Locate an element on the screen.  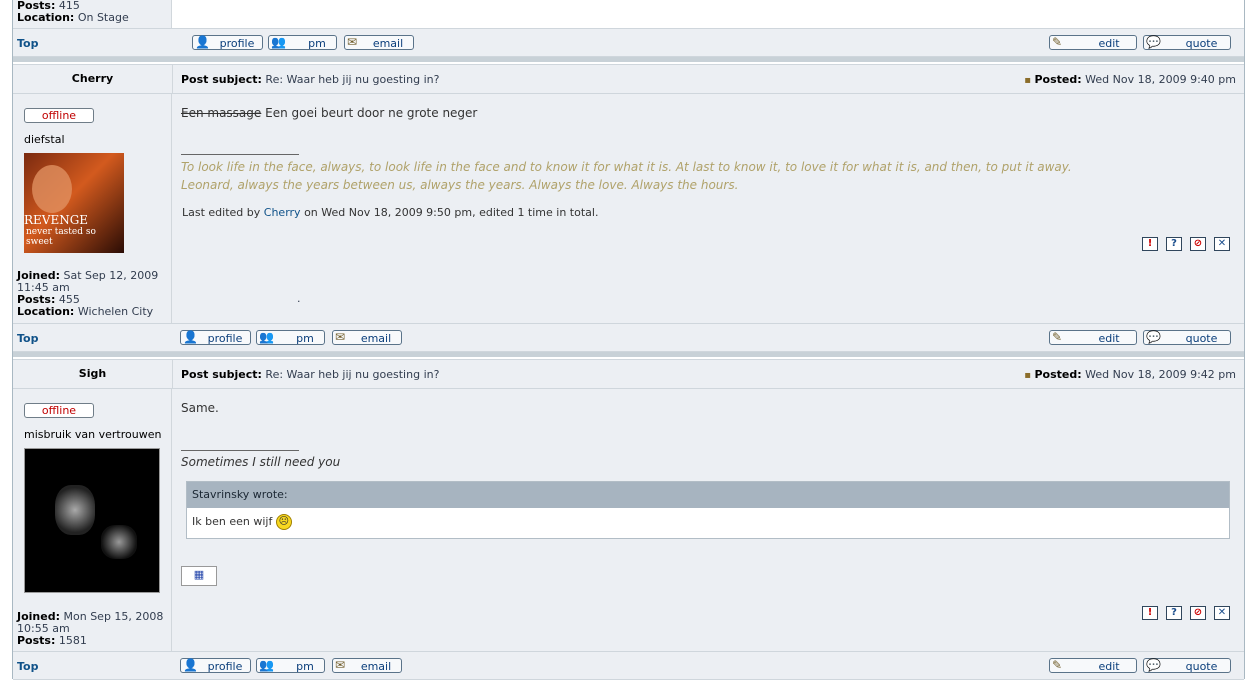
prev-post-tail: Posts: 415 Location: On Stage is located at coordinates (628, 14).